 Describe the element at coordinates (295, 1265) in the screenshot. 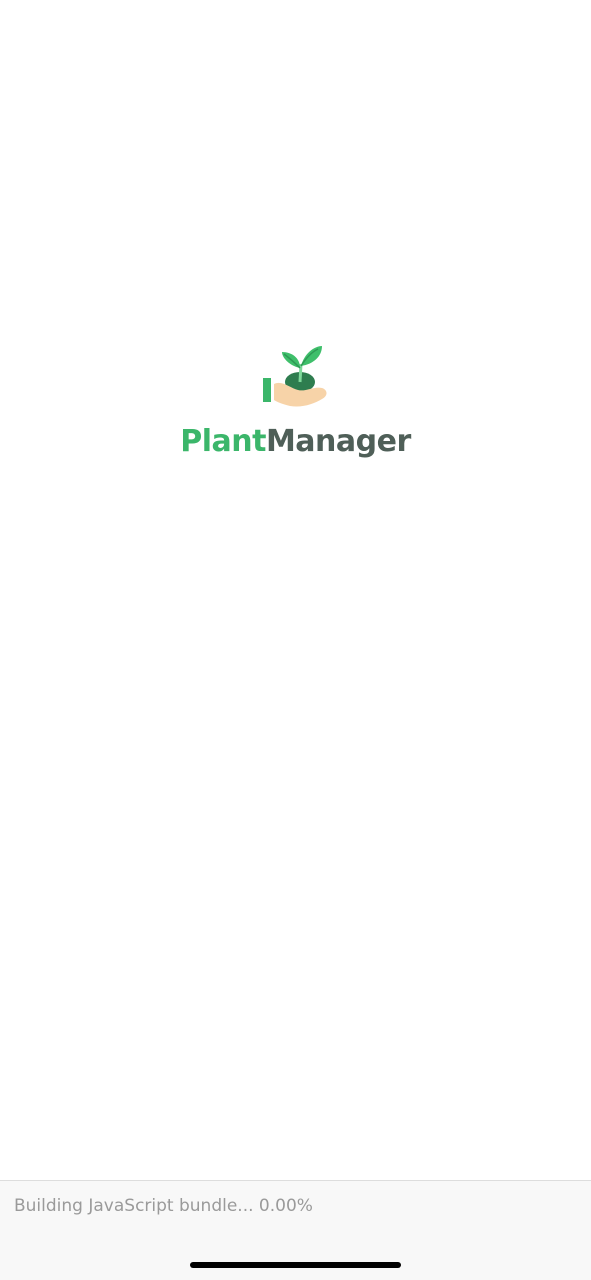

I see `home-indicator` at that location.